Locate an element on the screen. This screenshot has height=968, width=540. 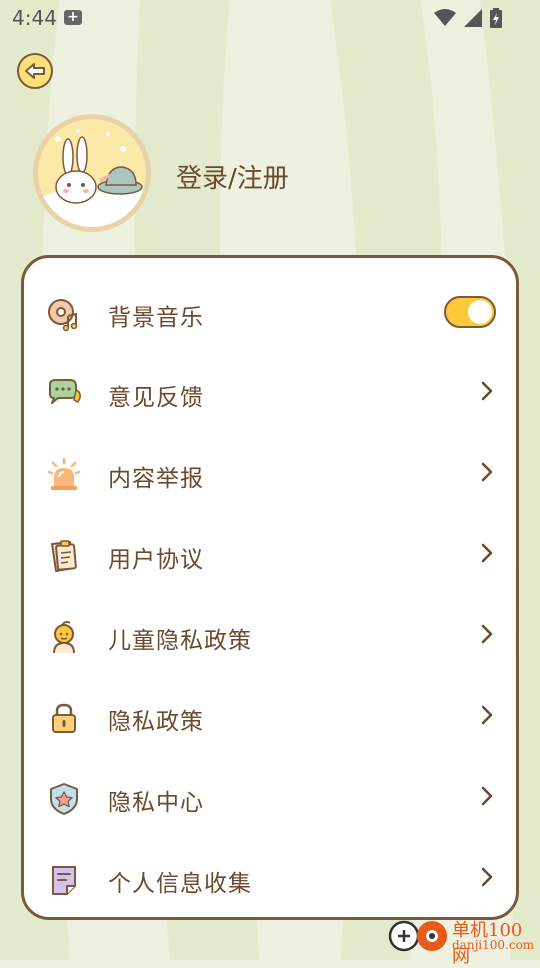
setting-row-privacy-policy: 隐私政策 is located at coordinates (270, 718).